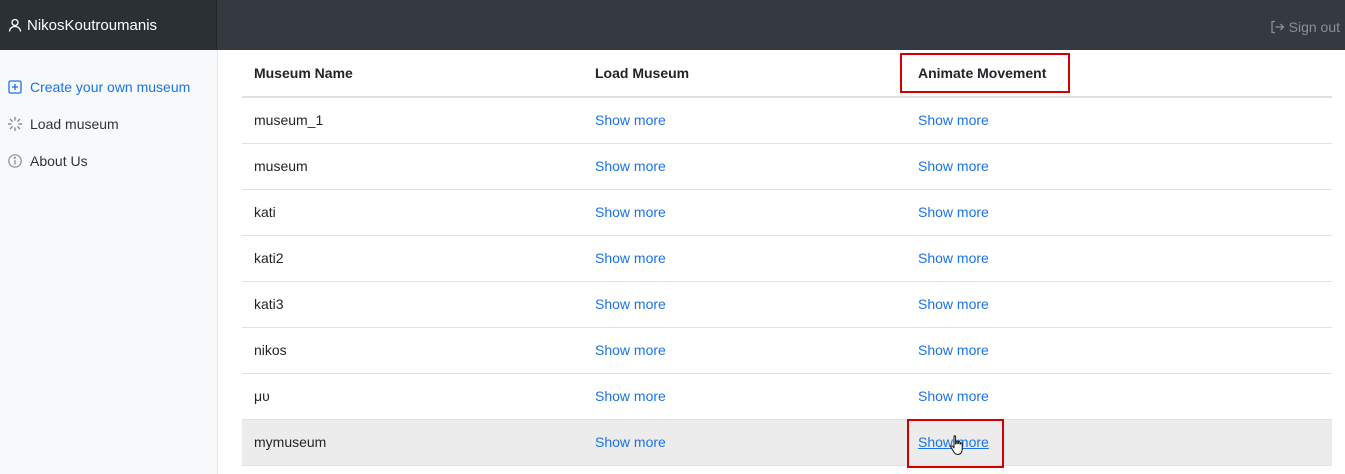 Image resolution: width=1345 pixels, height=474 pixels. What do you see at coordinates (412, 442) in the screenshot?
I see `museum-name-cell: mymuseum` at bounding box center [412, 442].